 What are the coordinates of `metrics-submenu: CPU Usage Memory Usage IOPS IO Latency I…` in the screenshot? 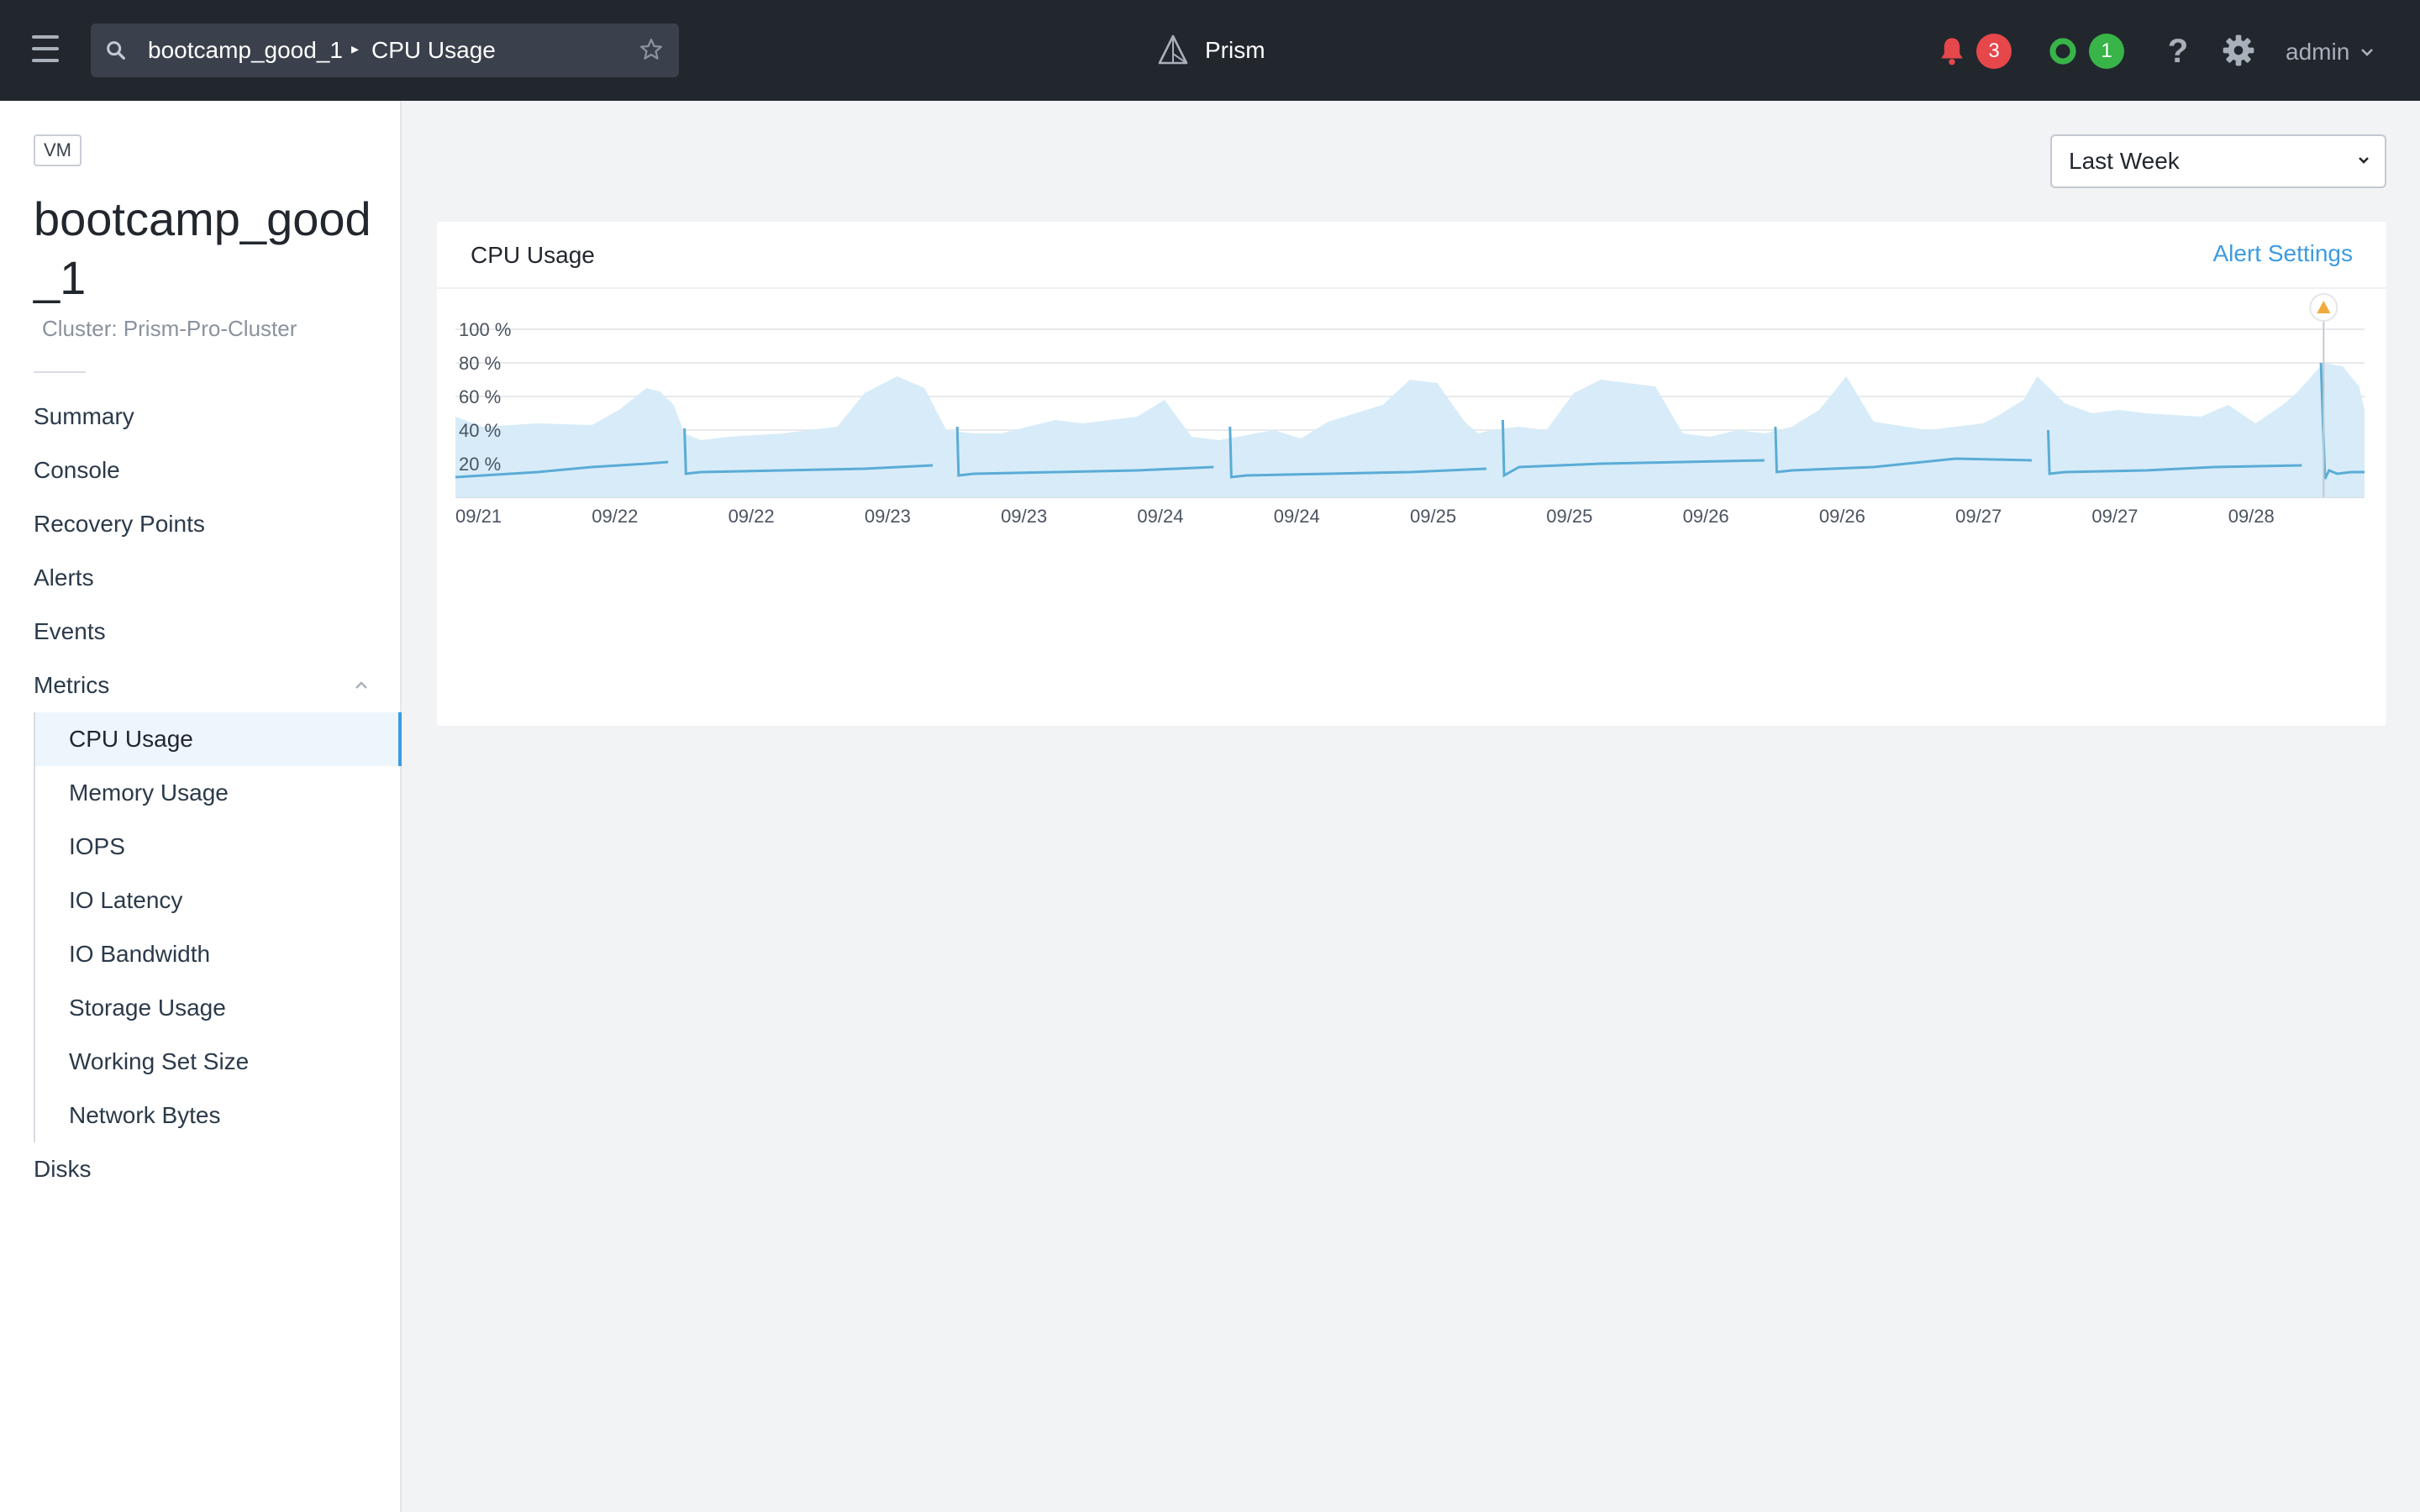 It's located at (218, 927).